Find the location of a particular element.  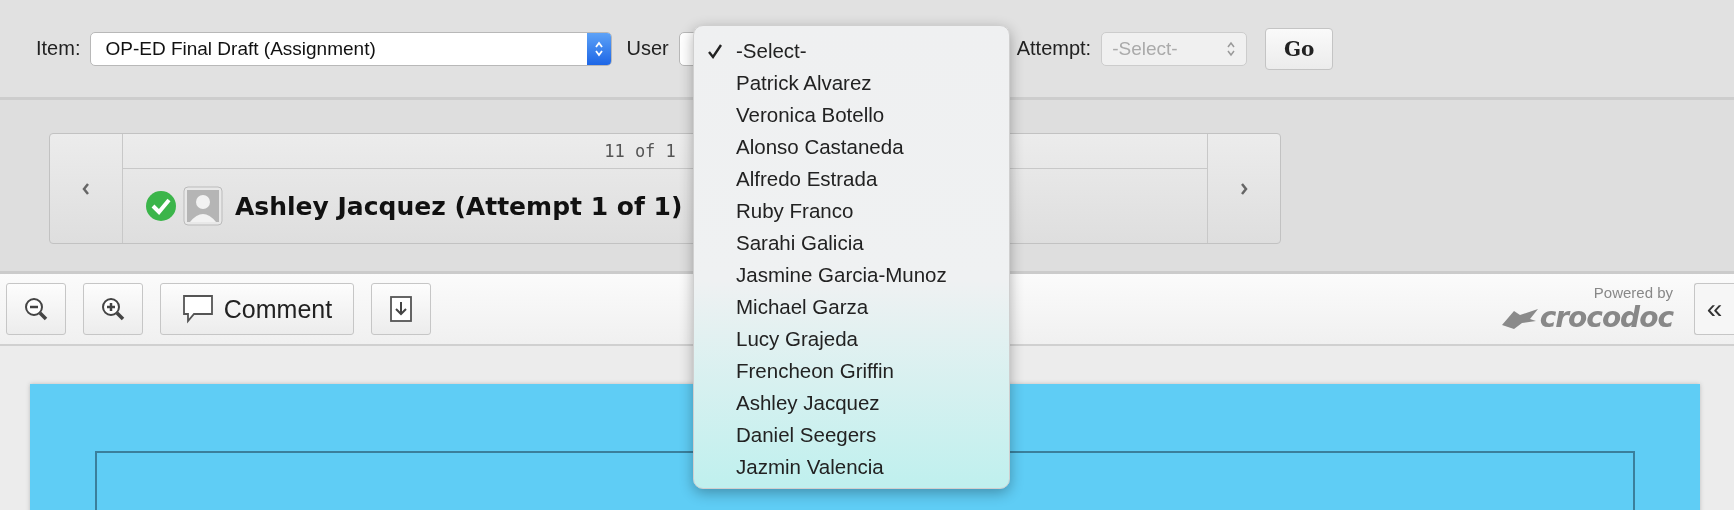

user-option: Jazmin Valencia is located at coordinates (851, 467).